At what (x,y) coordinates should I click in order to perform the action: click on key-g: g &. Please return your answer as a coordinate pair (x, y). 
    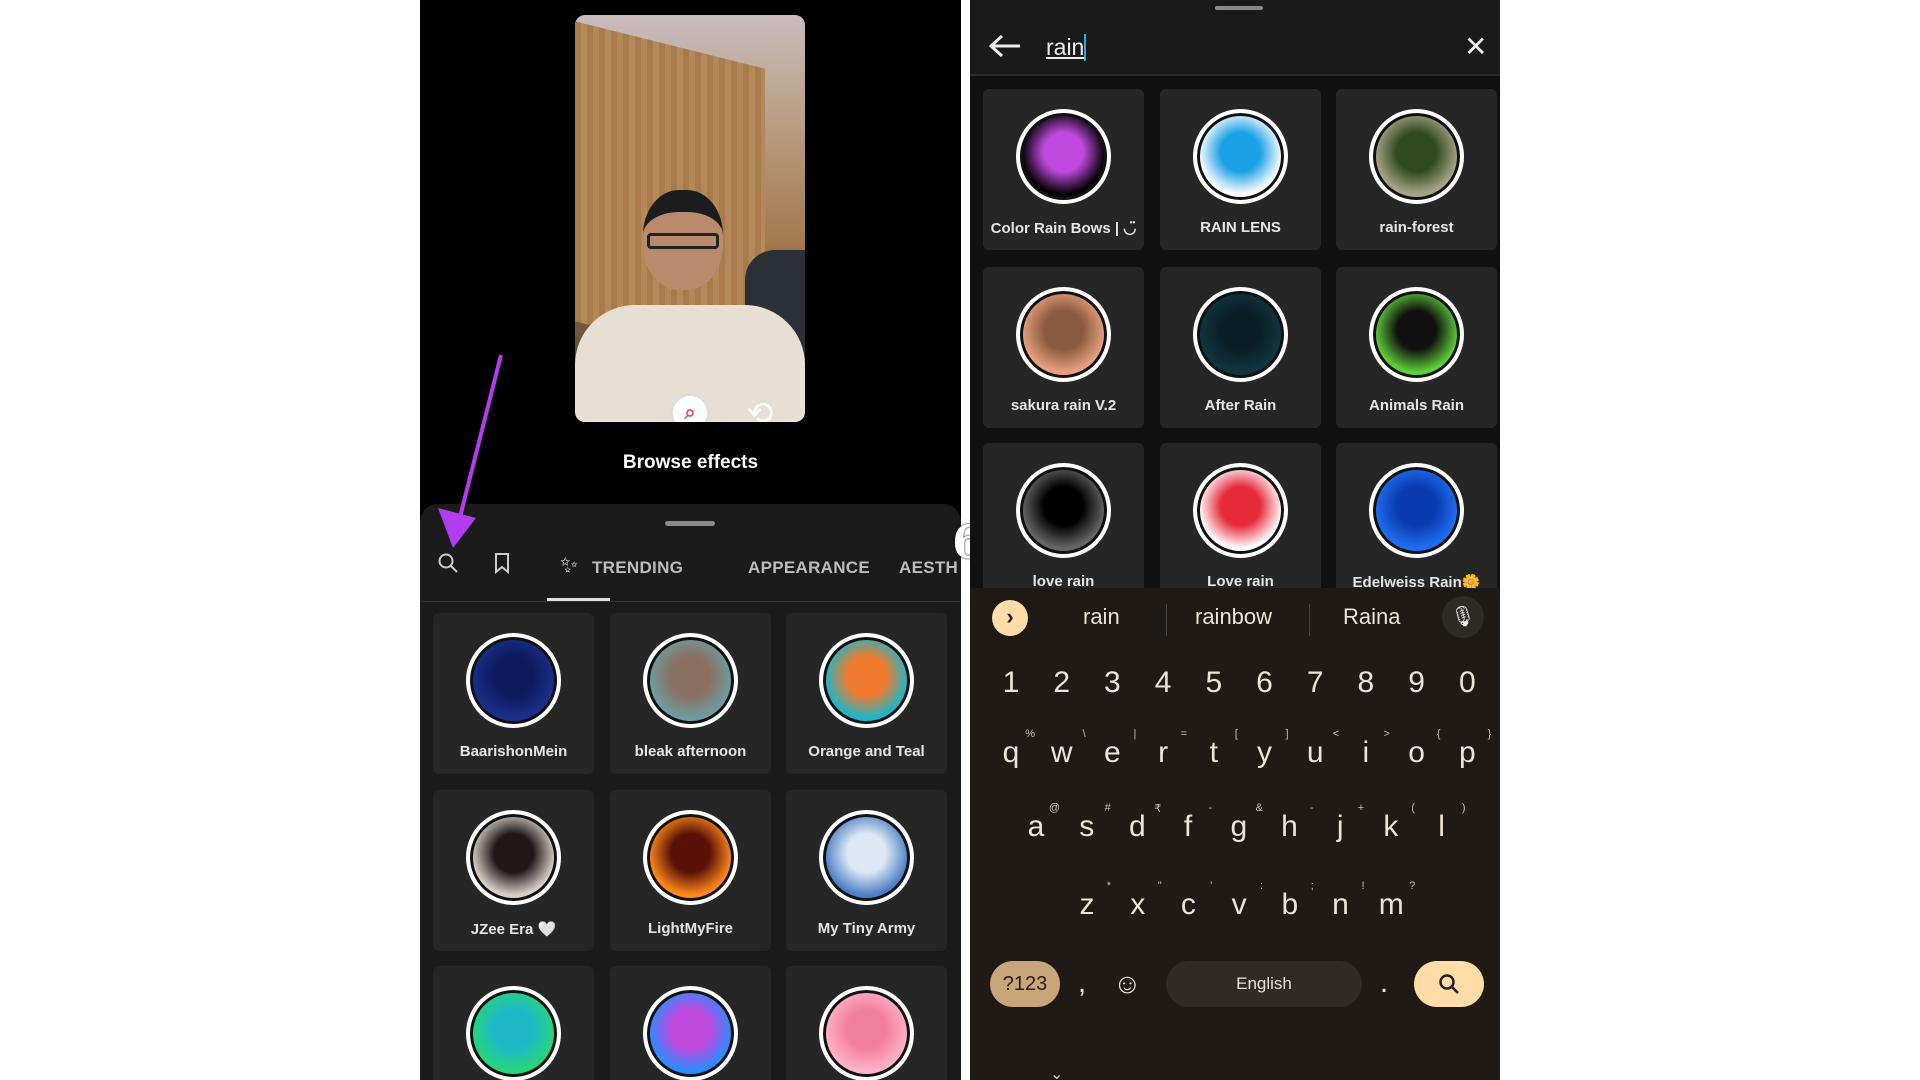
    Looking at the image, I should click on (1240, 823).